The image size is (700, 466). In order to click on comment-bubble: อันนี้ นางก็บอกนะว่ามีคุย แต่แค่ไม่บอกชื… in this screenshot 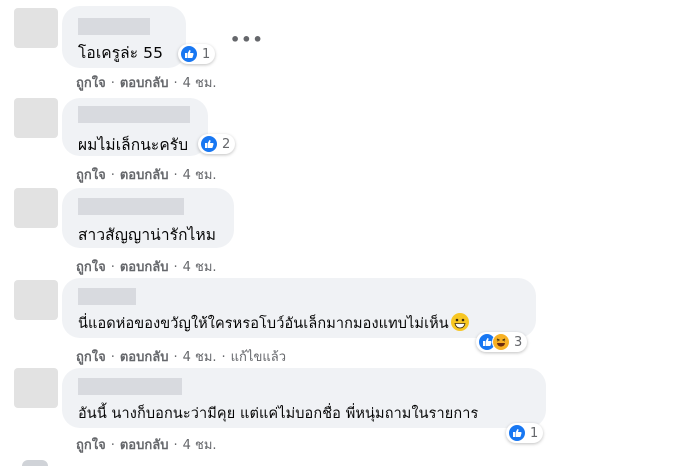, I will do `click(304, 398)`.